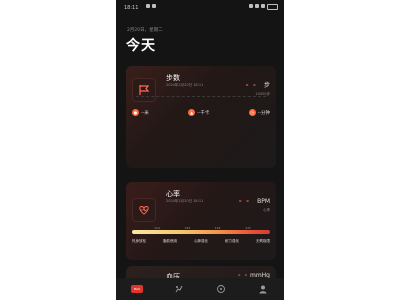 Image resolution: width=400 pixels, height=300 pixels. I want to click on divider, so click(201, 96).